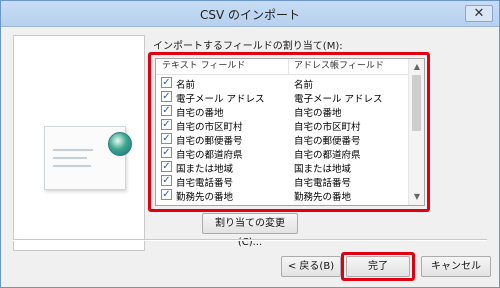 This screenshot has width=500, height=288. What do you see at coordinates (248, 46) in the screenshot?
I see `field-mapping-label: インポートするフィールドの割り当て(M):` at bounding box center [248, 46].